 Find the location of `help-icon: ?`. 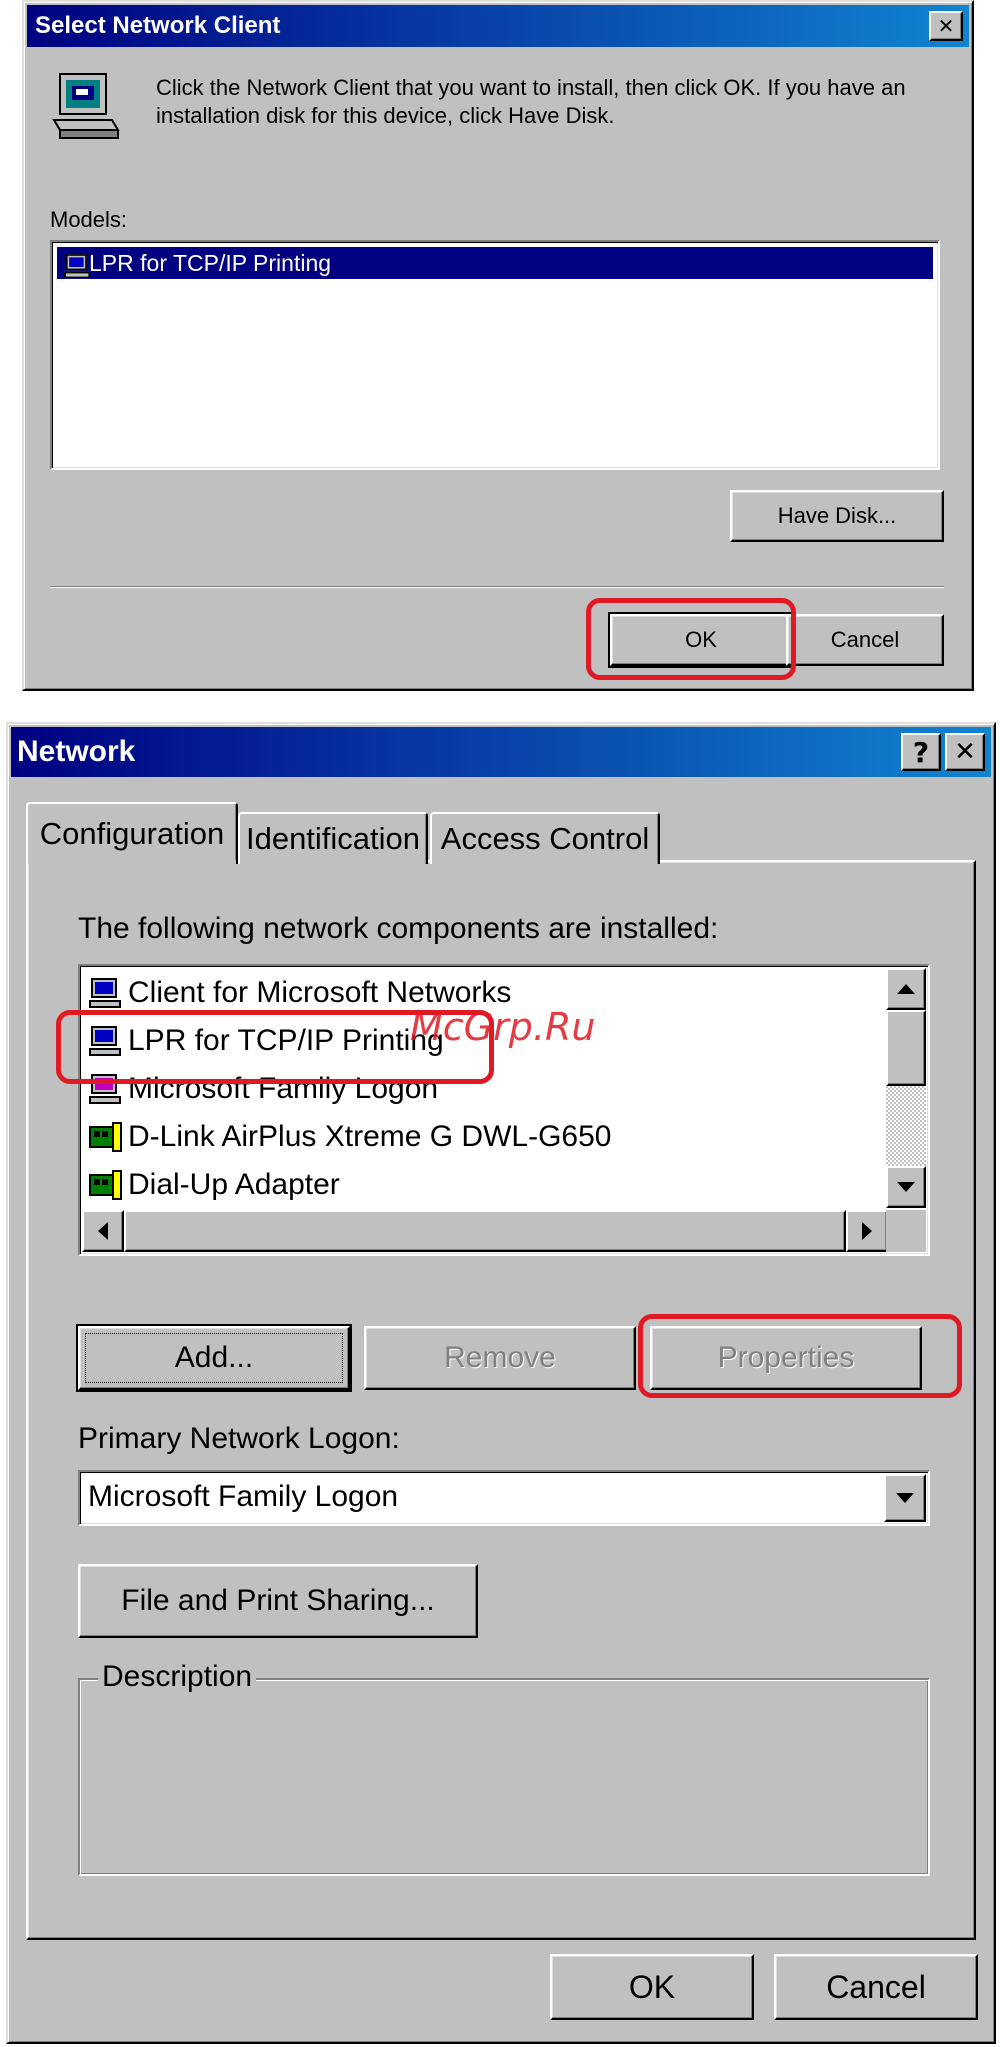

help-icon: ? is located at coordinates (921, 752).